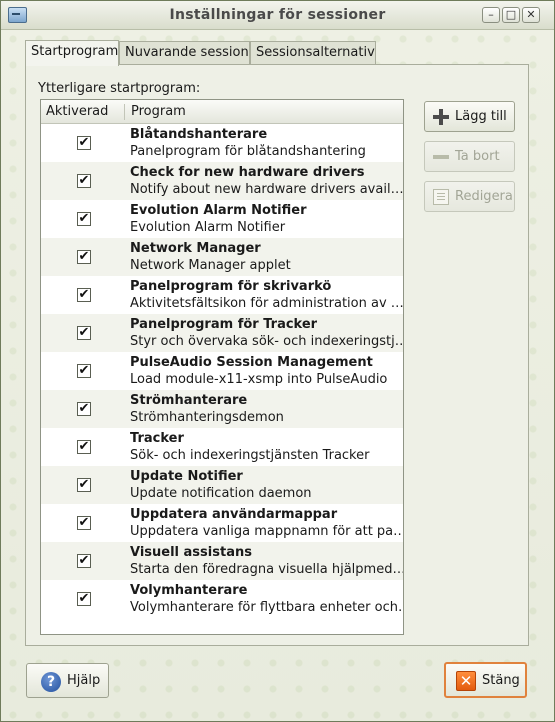 The image size is (555, 722). What do you see at coordinates (195, 248) in the screenshot?
I see `program-name: Network Manager` at bounding box center [195, 248].